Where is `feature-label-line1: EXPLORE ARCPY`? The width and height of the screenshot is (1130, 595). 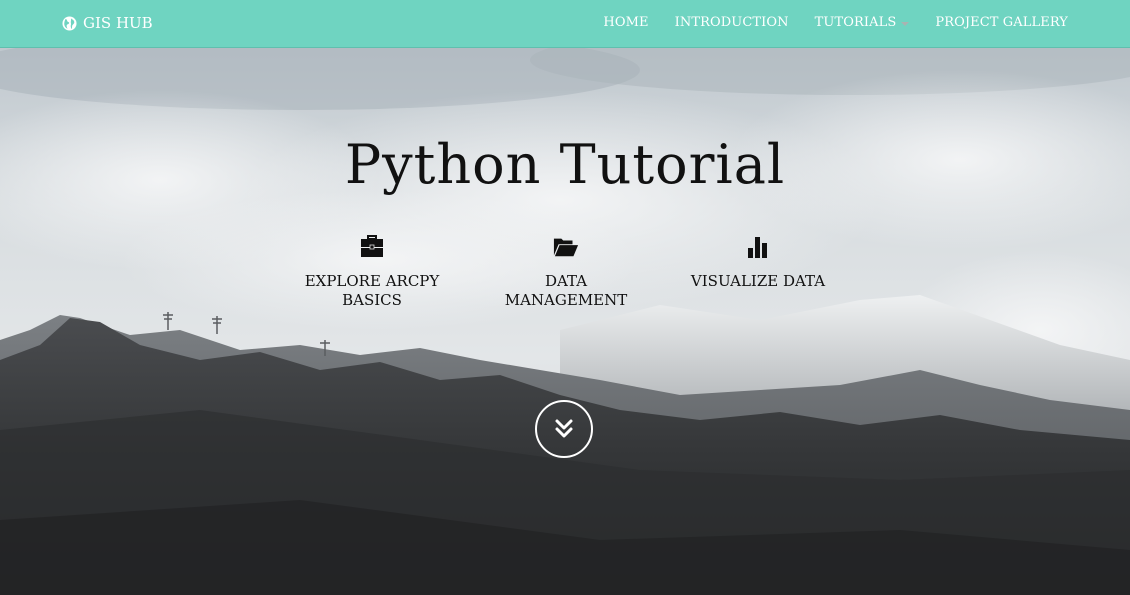 feature-label-line1: EXPLORE ARCPY is located at coordinates (372, 281).